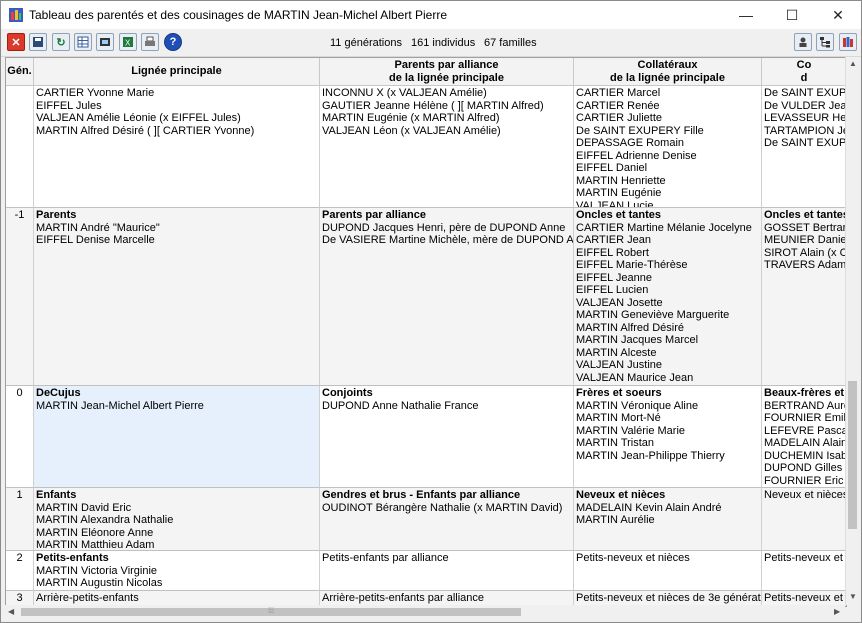  Describe the element at coordinates (805, 143) in the screenshot. I see `person-entry: De SAINT EXUPER` at that location.